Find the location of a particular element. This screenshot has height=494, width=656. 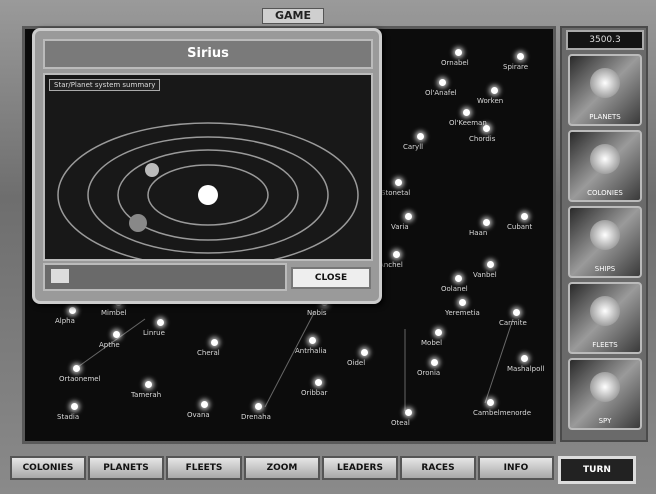

star-label: Cambelmenorde is located at coordinates (502, 413).